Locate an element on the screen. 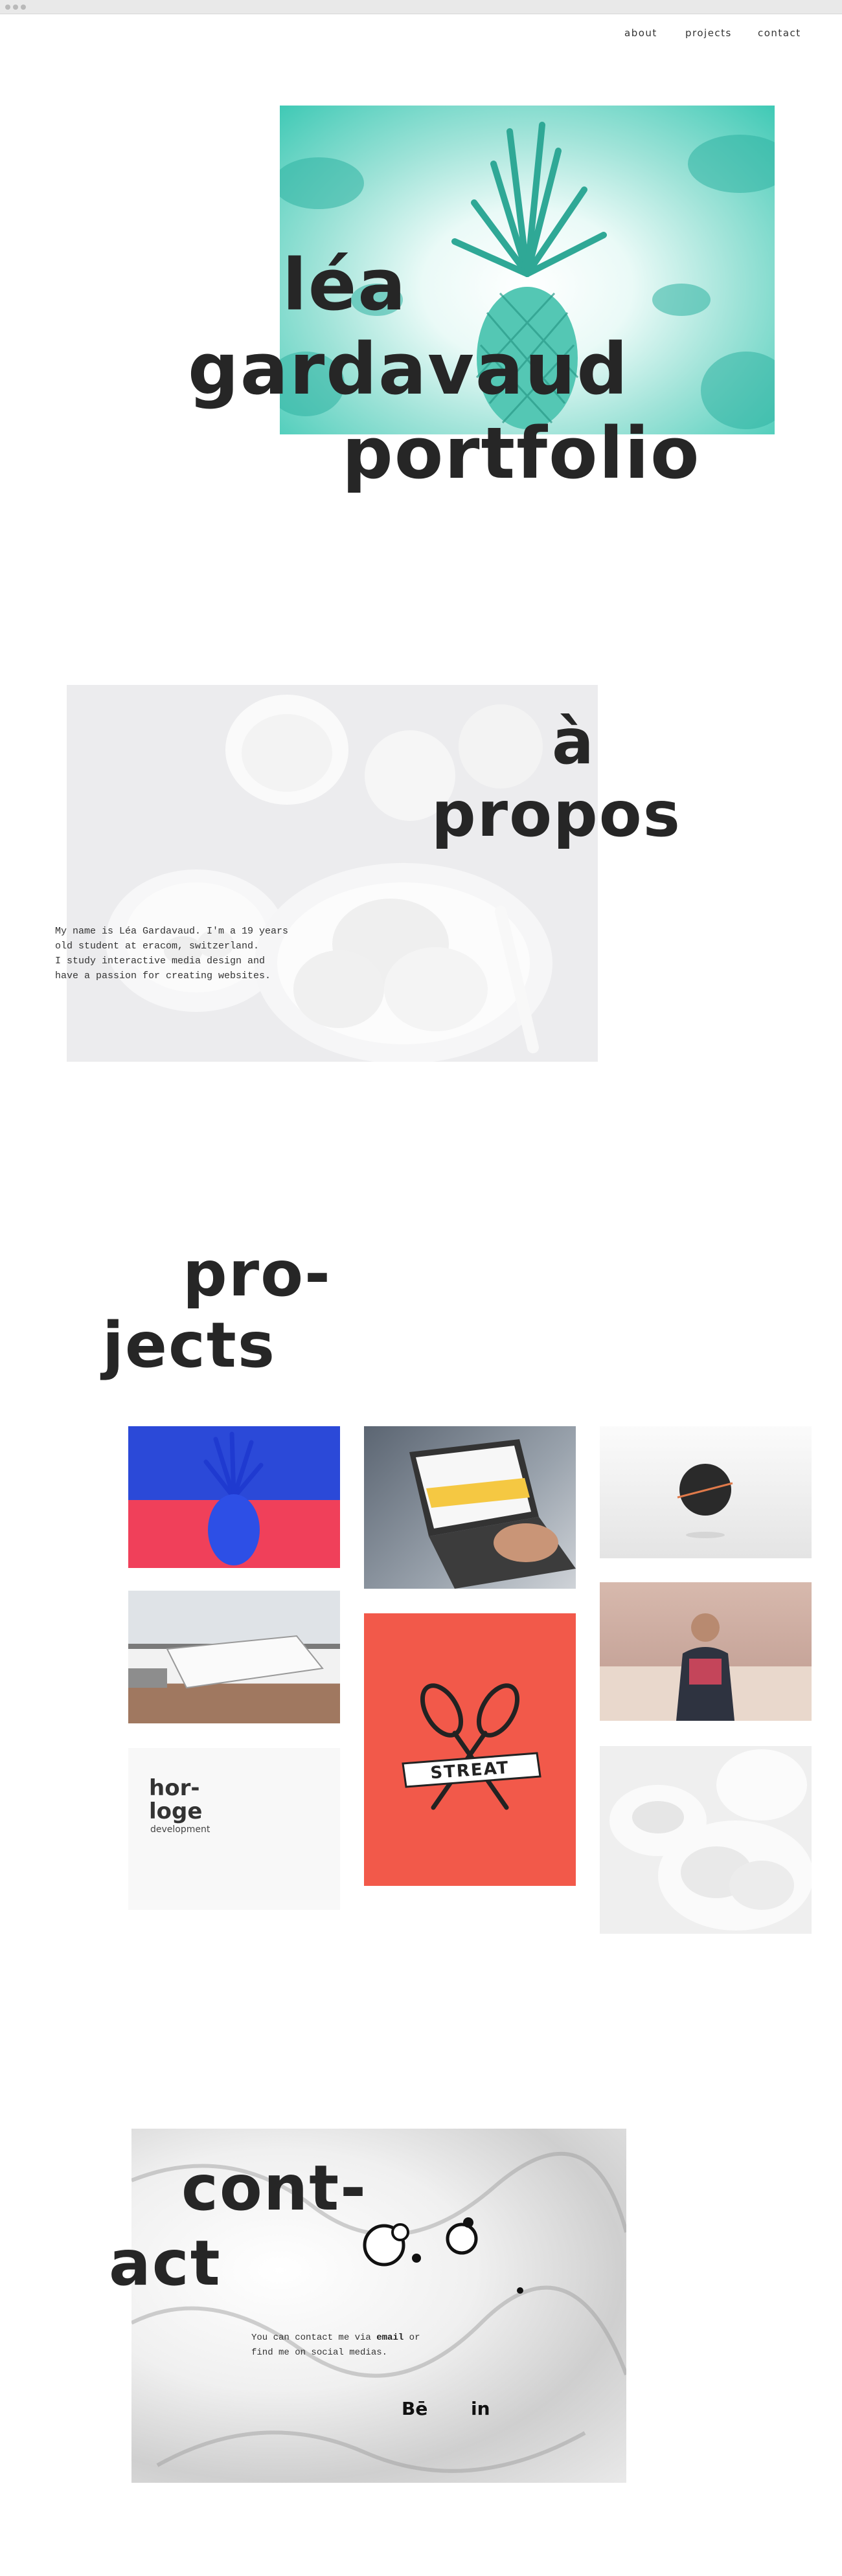 The height and width of the screenshot is (2576, 842). project-tile-pineapple is located at coordinates (234, 1497).